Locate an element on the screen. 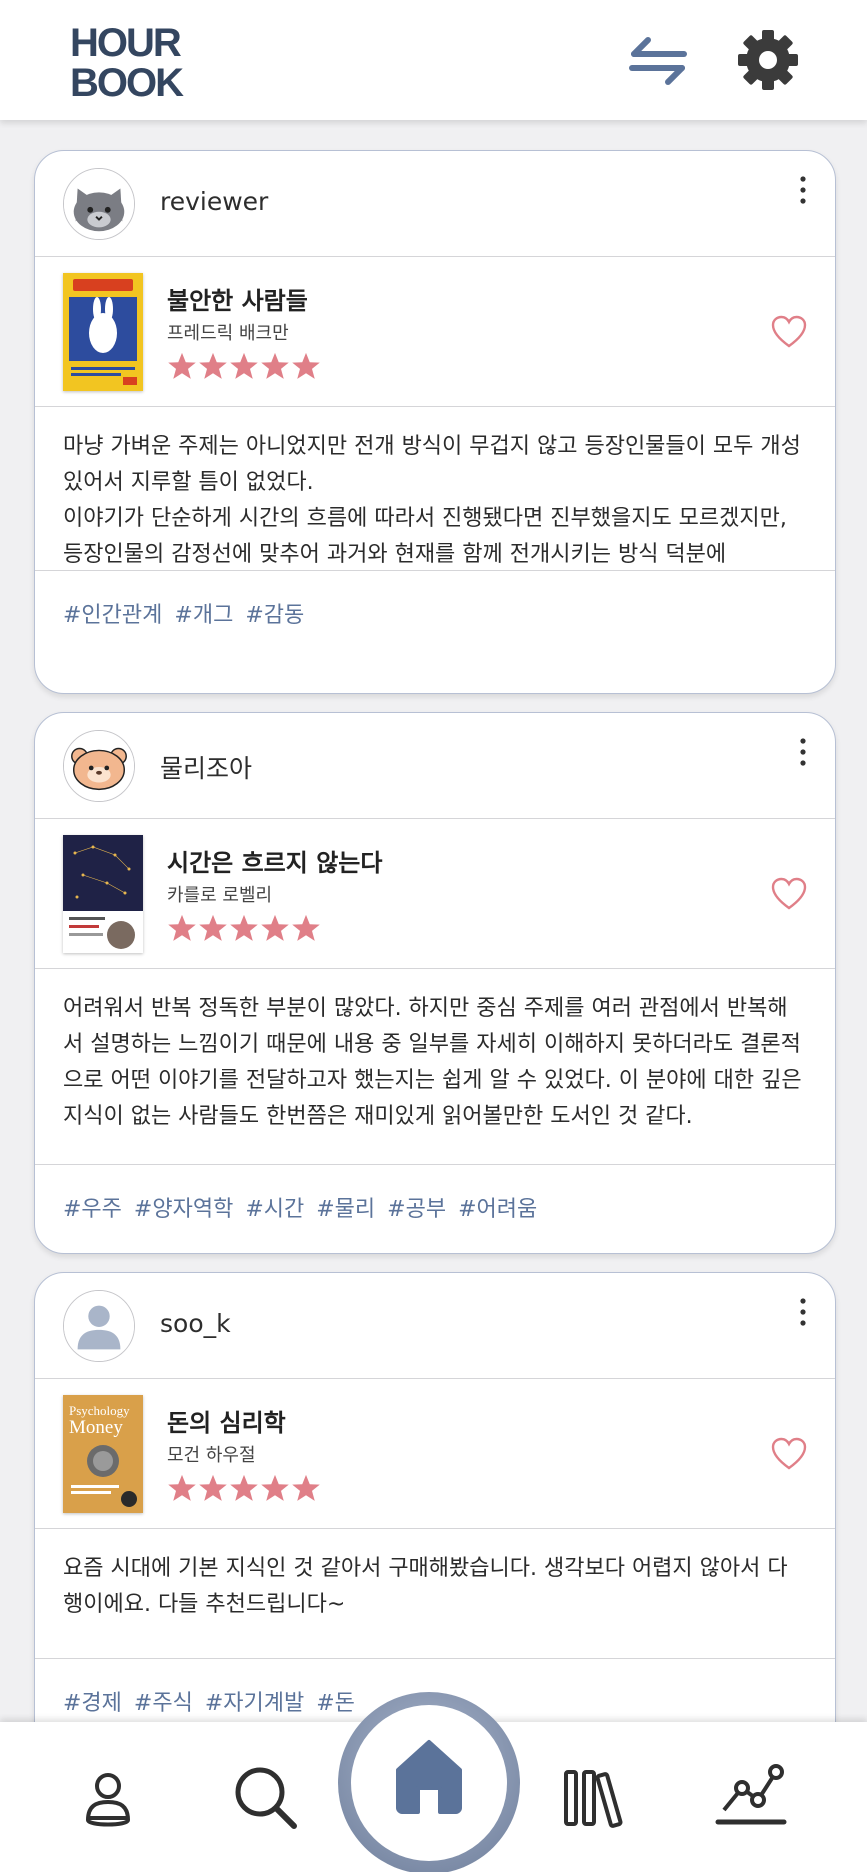 The height and width of the screenshot is (1872, 867). hashtag: #경제 is located at coordinates (92, 1703).